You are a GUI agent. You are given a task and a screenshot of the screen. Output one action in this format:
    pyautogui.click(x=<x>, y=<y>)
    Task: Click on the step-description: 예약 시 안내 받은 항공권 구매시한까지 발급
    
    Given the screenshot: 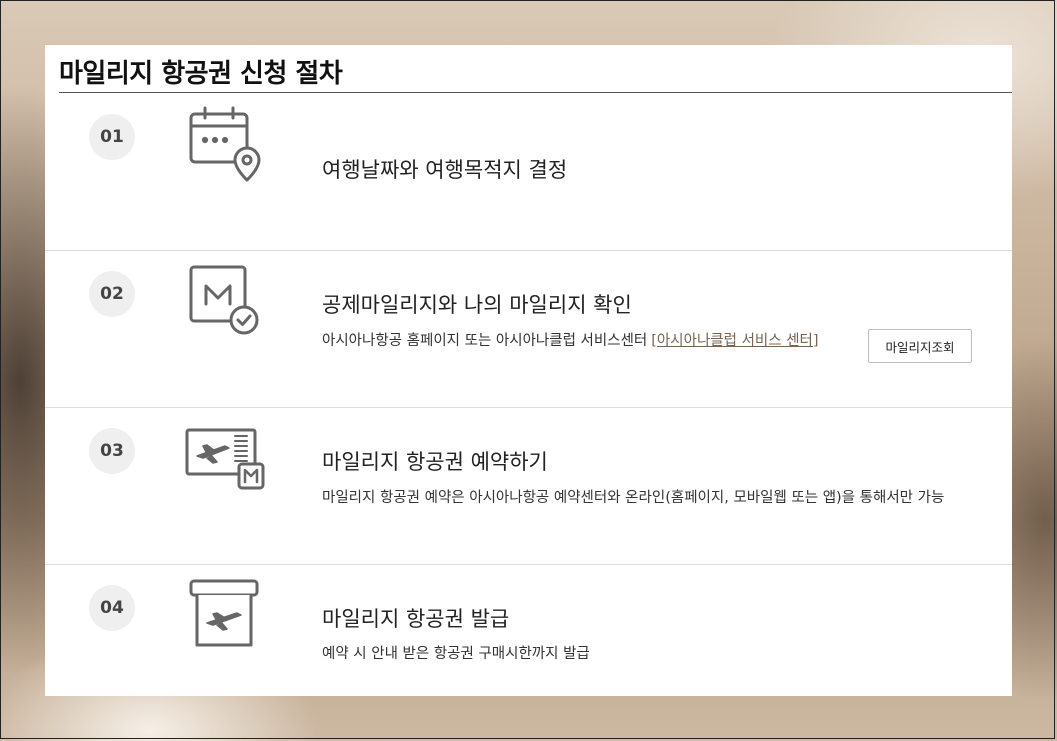 What is the action you would take?
    pyautogui.click(x=456, y=654)
    